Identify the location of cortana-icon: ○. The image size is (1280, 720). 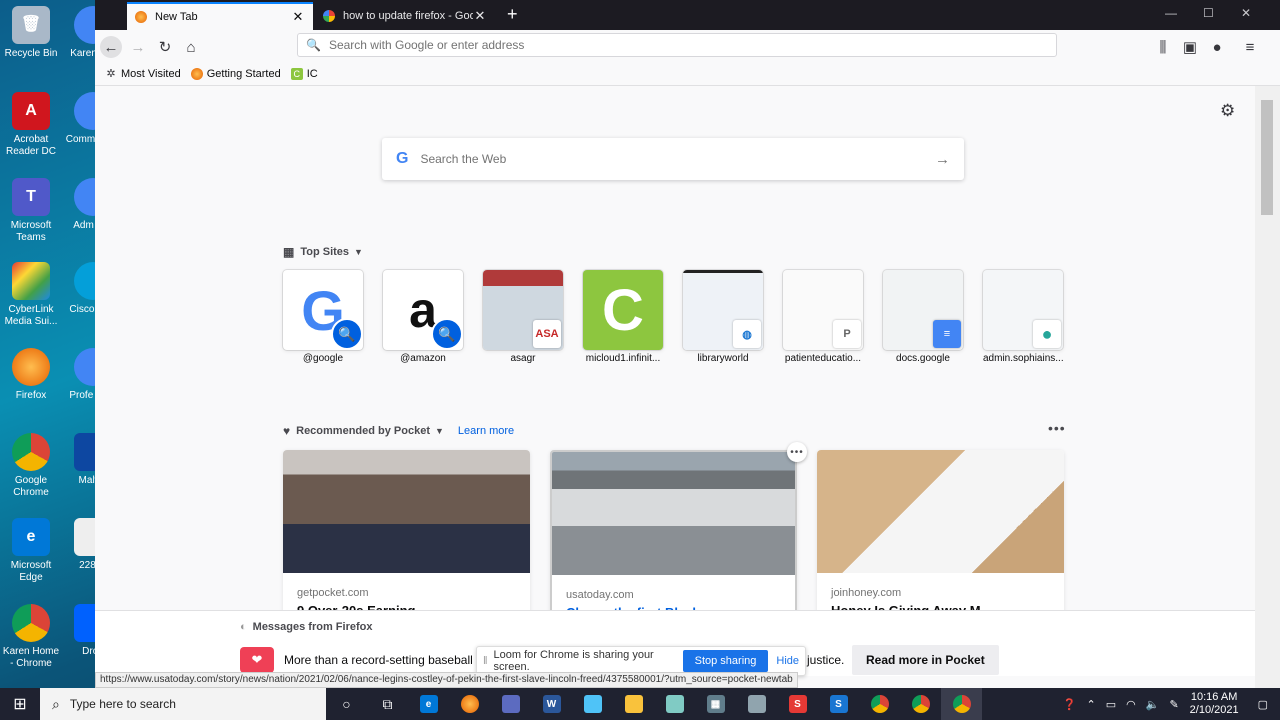
(346, 704).